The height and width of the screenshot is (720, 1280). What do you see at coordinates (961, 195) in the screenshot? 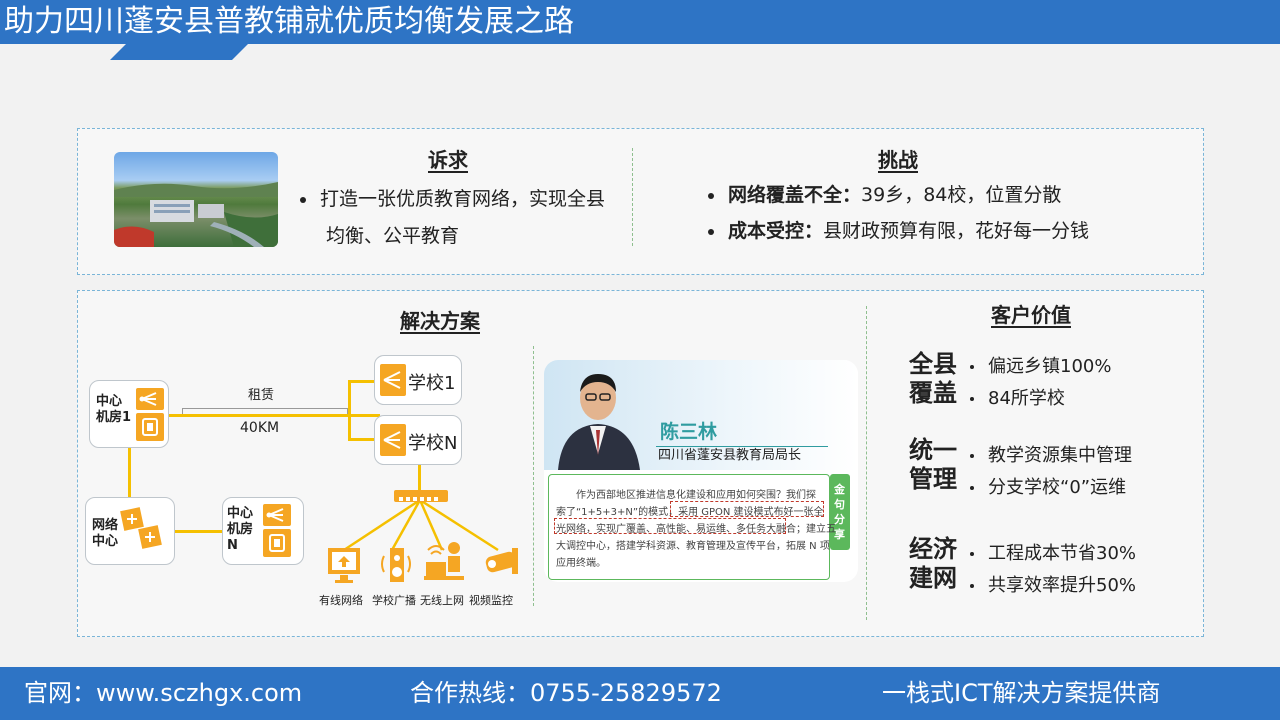
I see `challenge-item-1-text: 39乡，84校，位置分散` at bounding box center [961, 195].